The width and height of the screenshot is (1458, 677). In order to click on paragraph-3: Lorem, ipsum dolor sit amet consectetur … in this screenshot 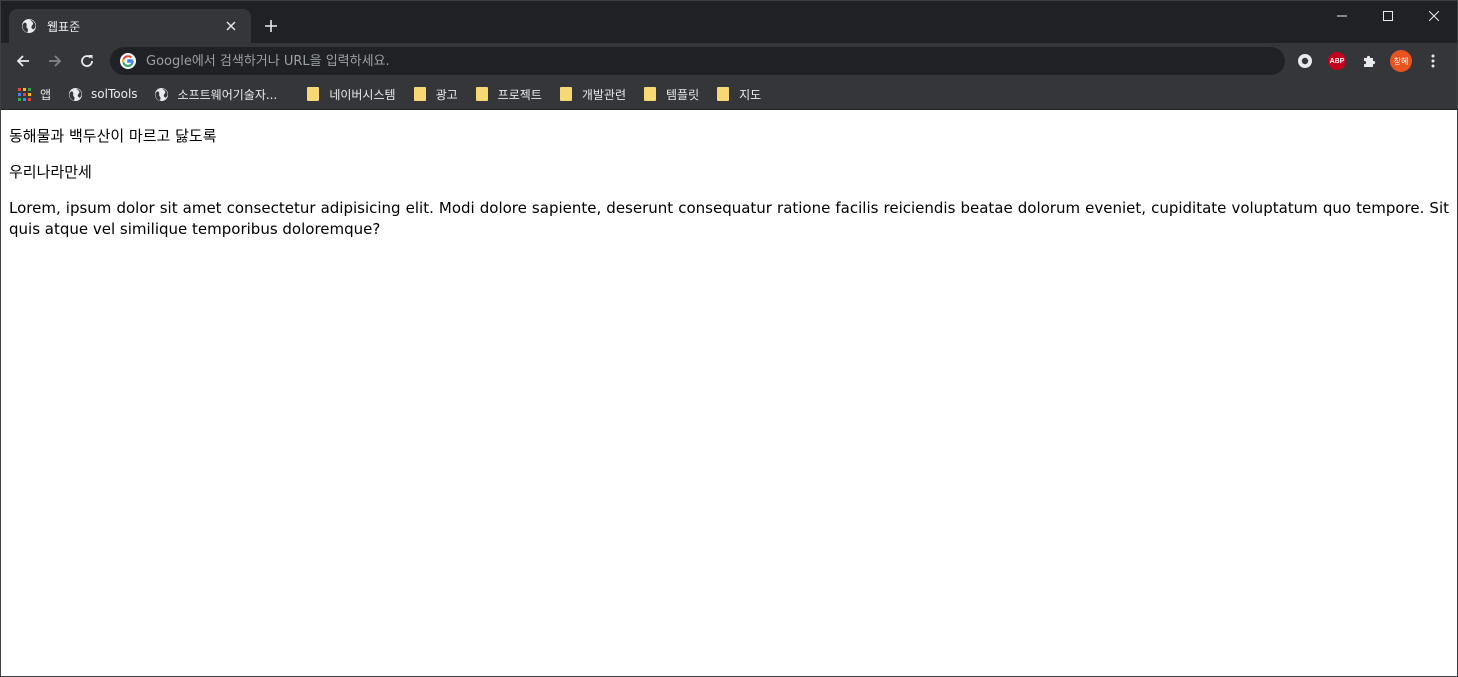, I will do `click(729, 218)`.